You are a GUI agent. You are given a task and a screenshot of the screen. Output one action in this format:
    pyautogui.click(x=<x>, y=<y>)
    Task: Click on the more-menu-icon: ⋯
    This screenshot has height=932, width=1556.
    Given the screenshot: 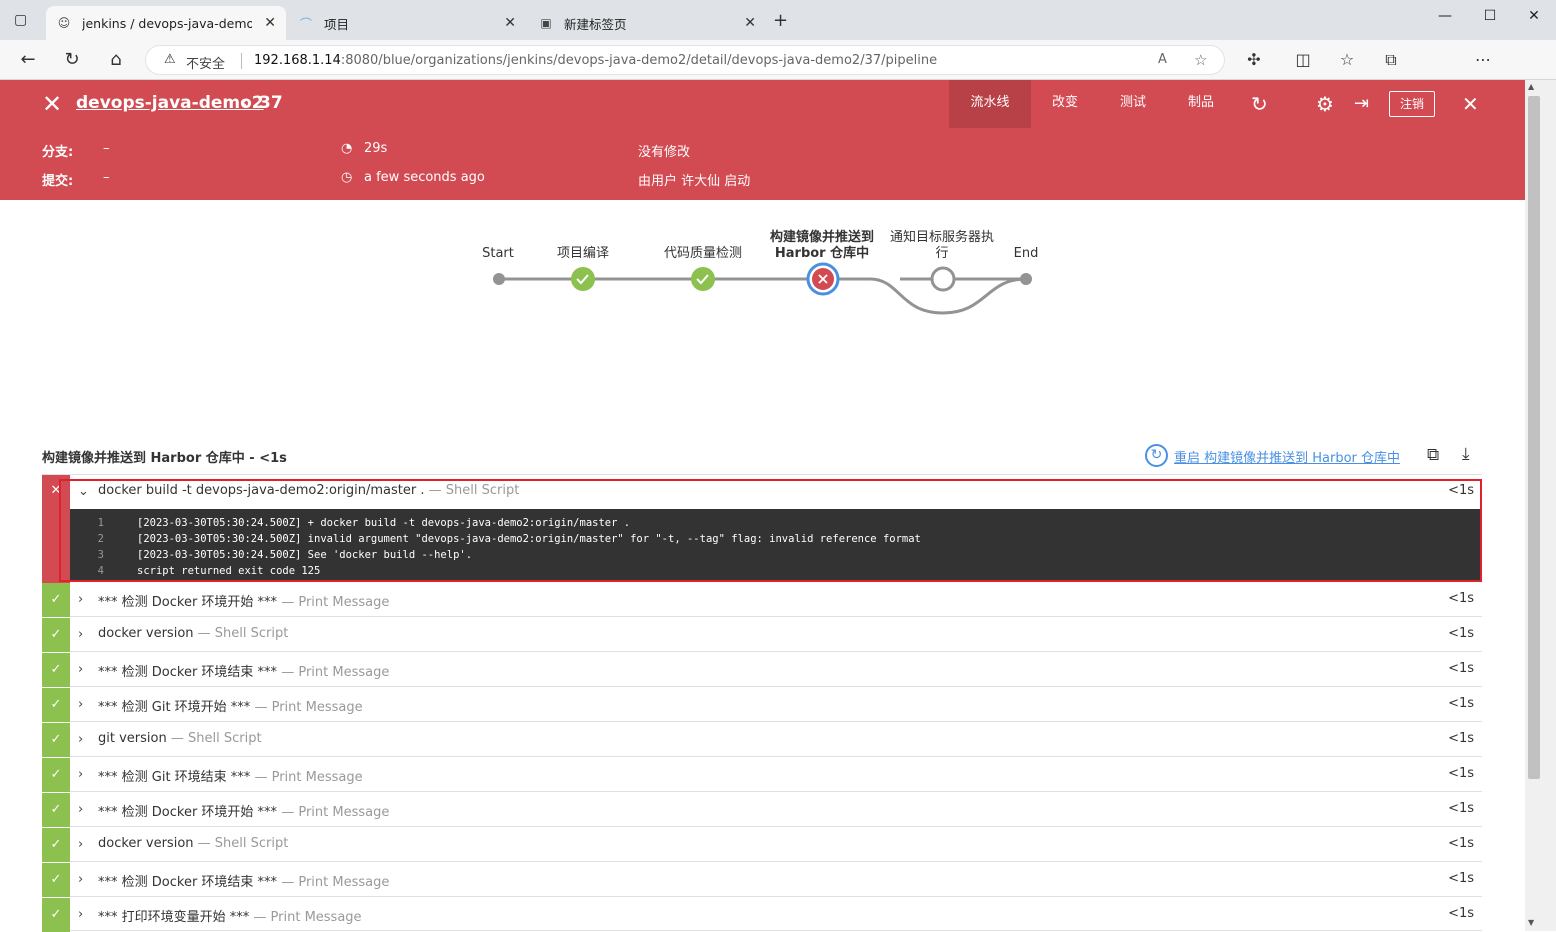 What is the action you would take?
    pyautogui.click(x=1483, y=59)
    